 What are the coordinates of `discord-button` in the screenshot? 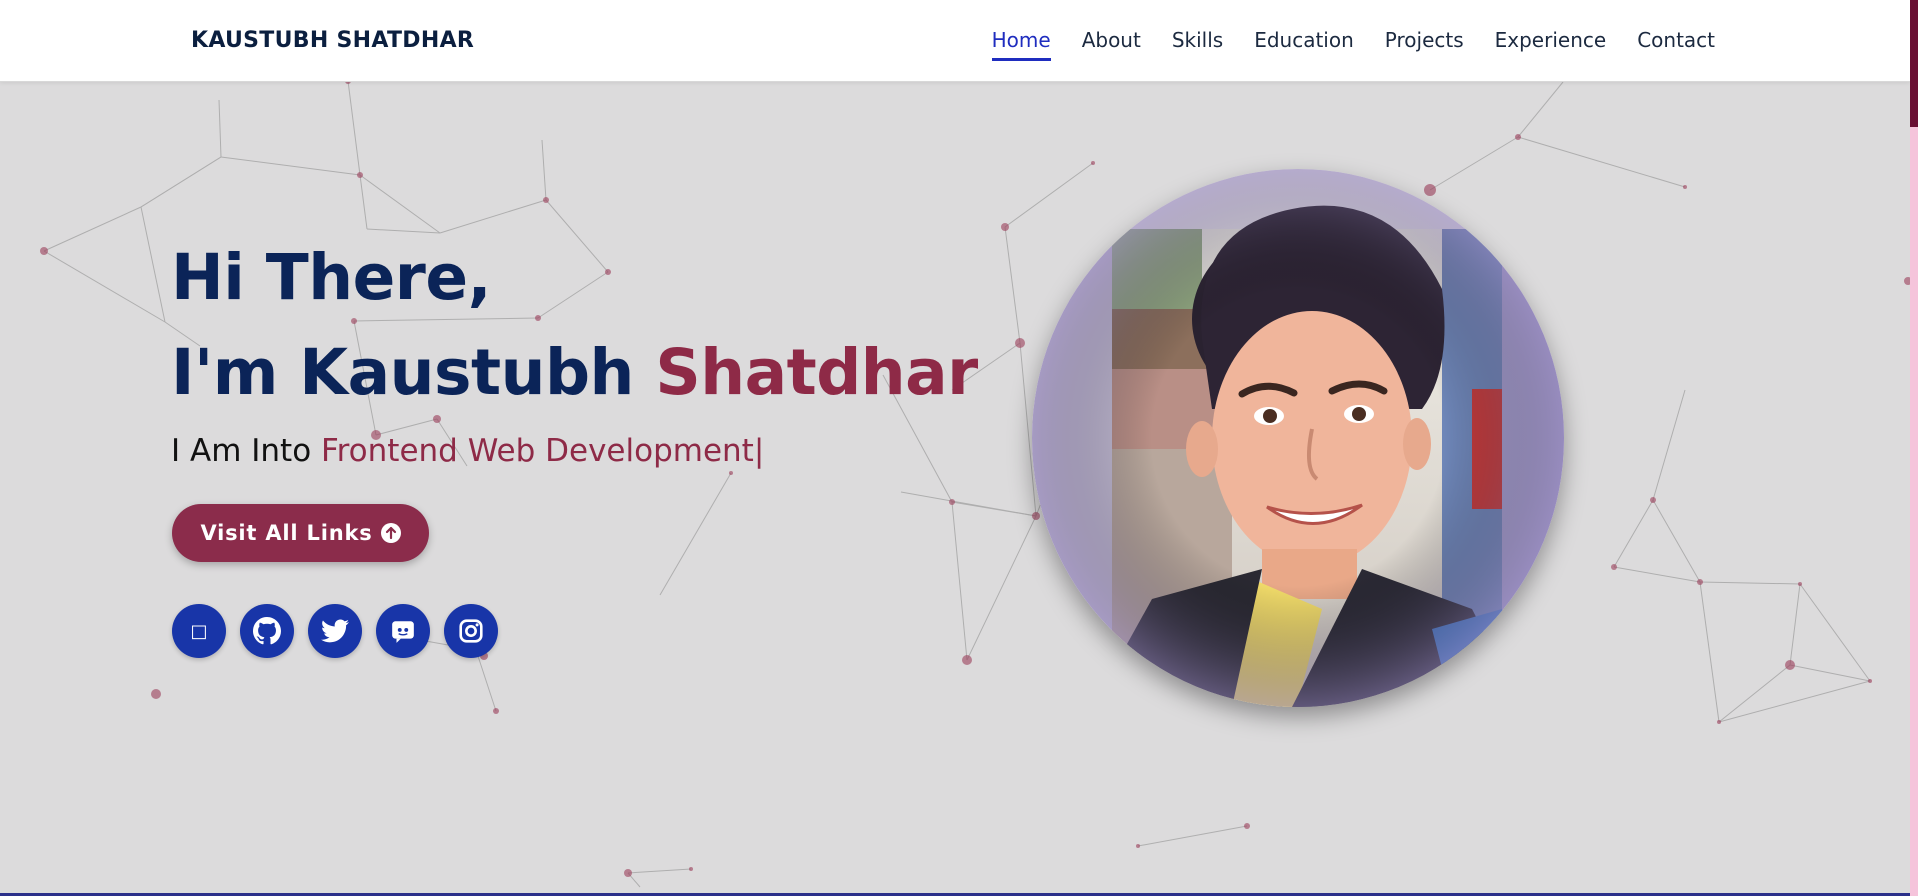 It's located at (403, 631).